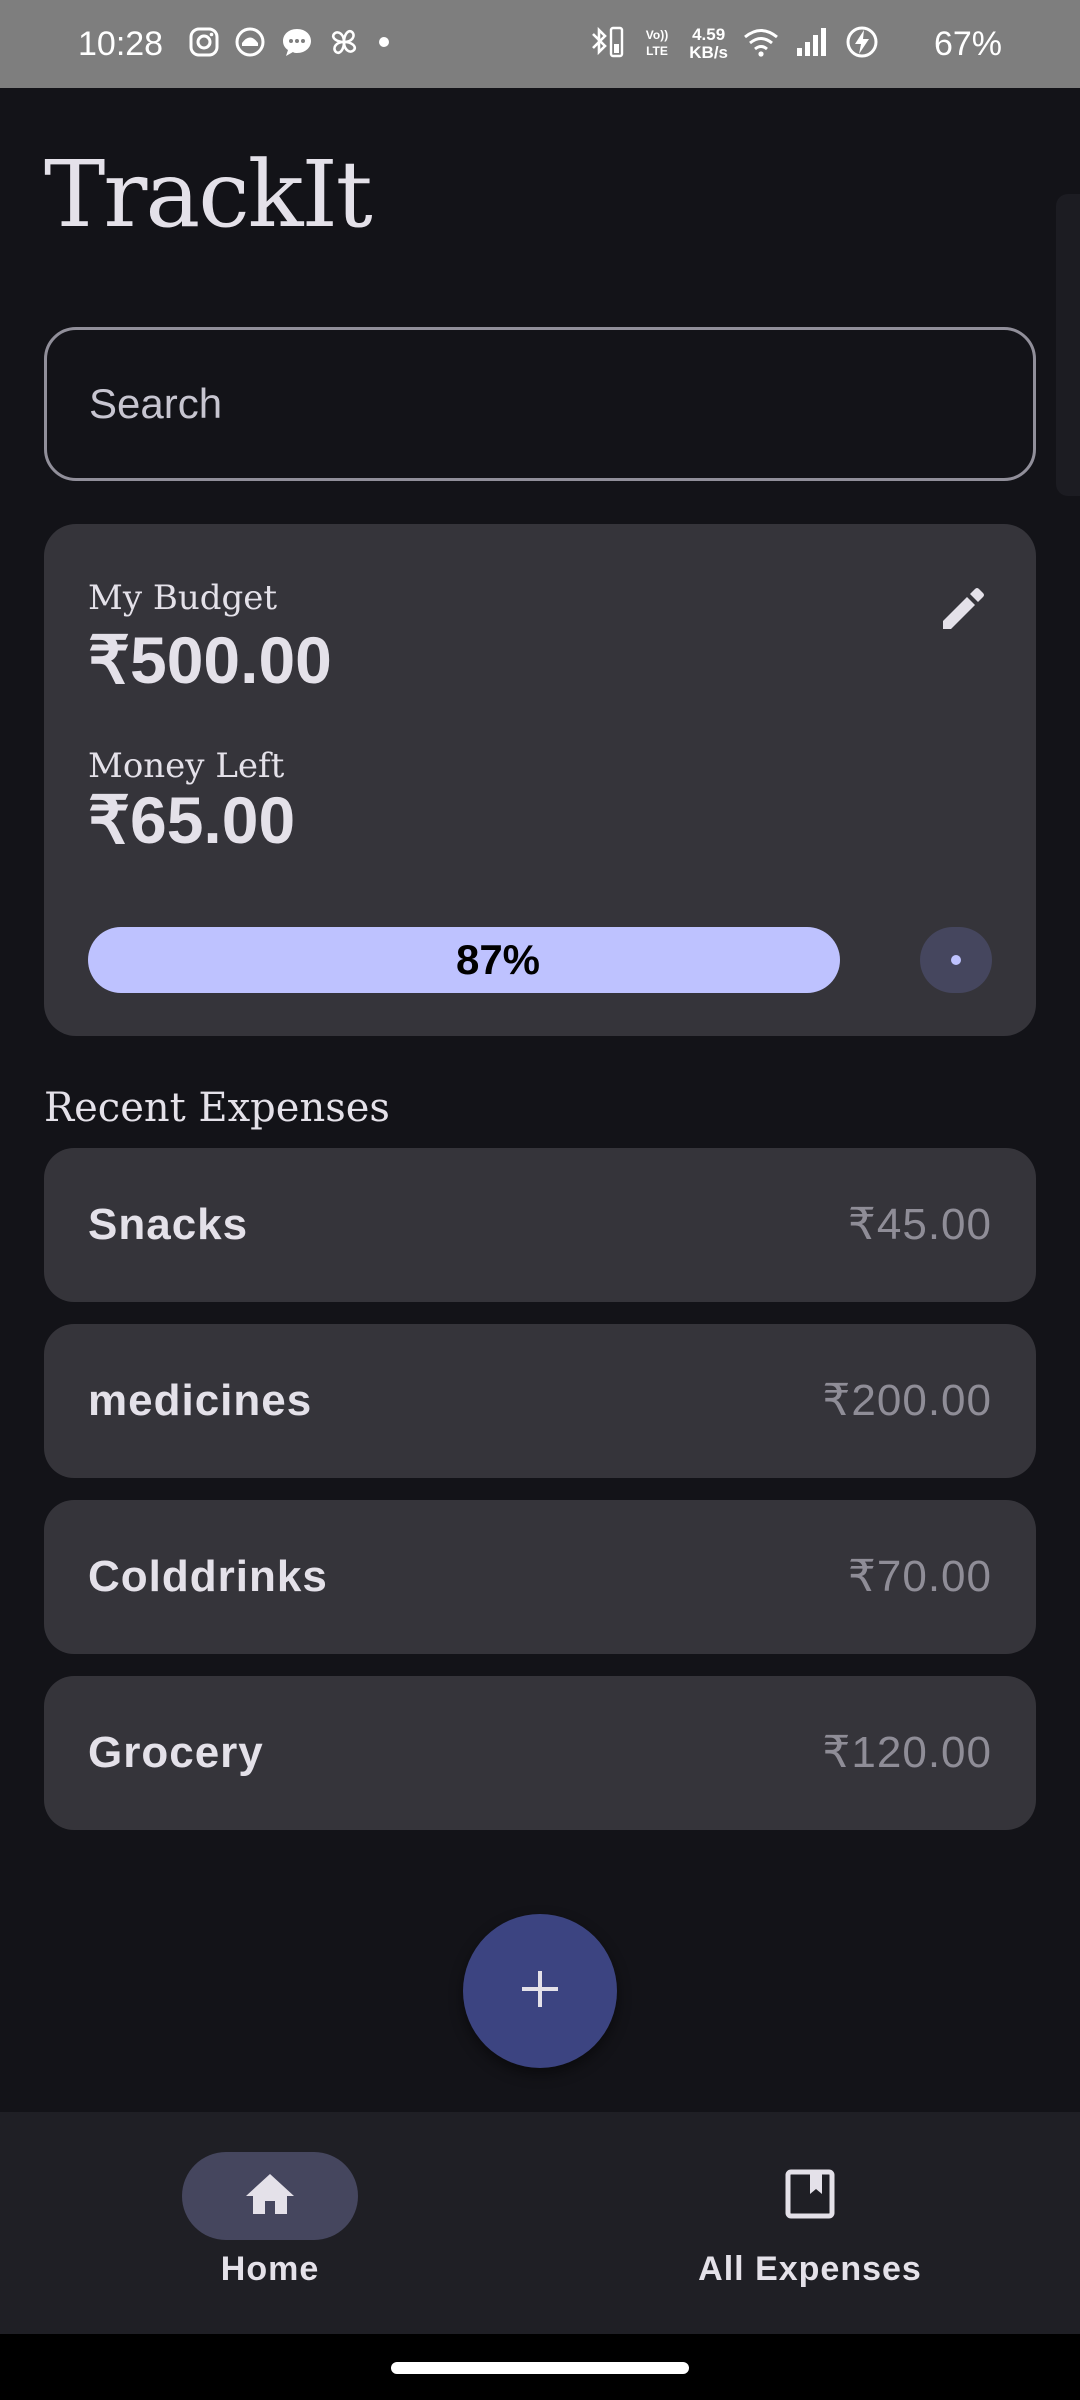 The image size is (1080, 2400). What do you see at coordinates (540, 1225) in the screenshot?
I see `expense-item: Snacks ₹45.00` at bounding box center [540, 1225].